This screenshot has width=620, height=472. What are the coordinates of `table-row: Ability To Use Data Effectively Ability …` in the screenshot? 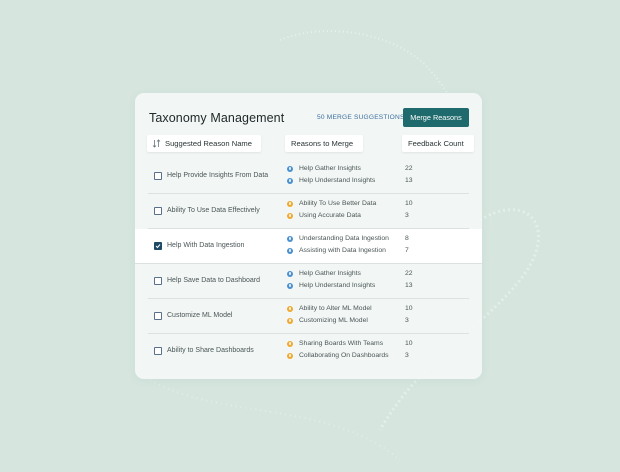 It's located at (308, 211).